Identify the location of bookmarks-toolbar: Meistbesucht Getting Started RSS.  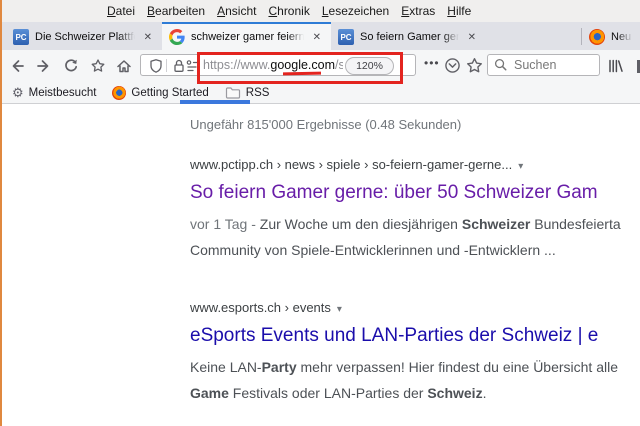
(320, 93).